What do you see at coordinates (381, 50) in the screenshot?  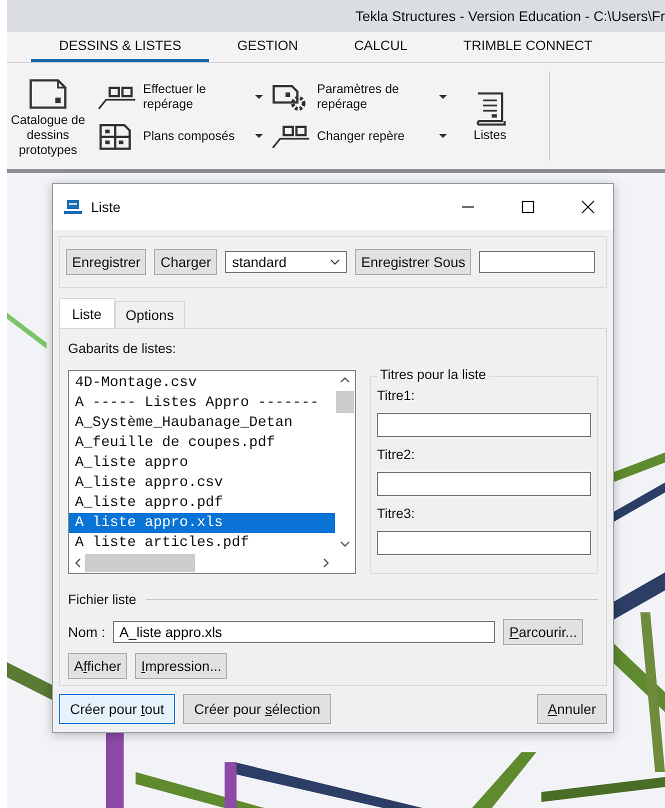 I see `ribbon-tab: CALCUL` at bounding box center [381, 50].